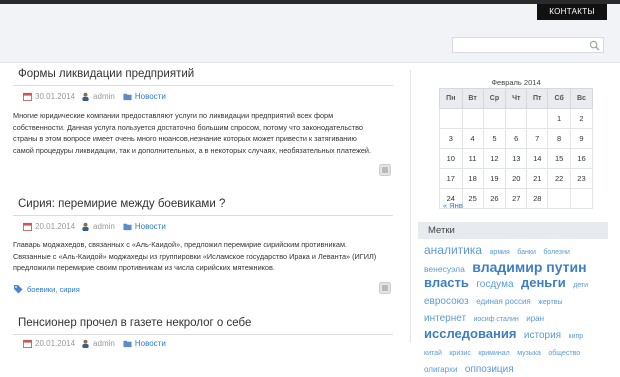 The image size is (620, 377). I want to click on tag-link: болезни, so click(556, 252).